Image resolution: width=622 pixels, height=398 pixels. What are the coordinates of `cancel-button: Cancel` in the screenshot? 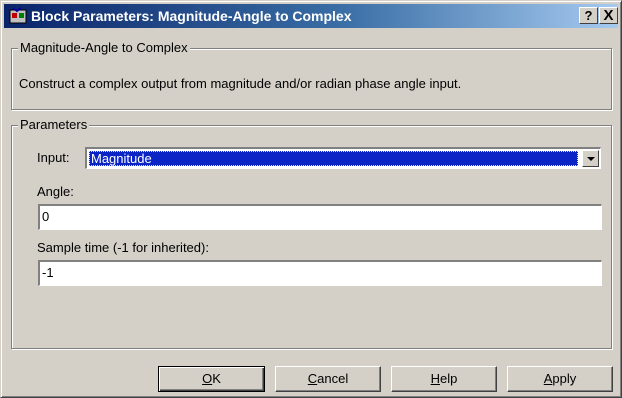 It's located at (328, 379).